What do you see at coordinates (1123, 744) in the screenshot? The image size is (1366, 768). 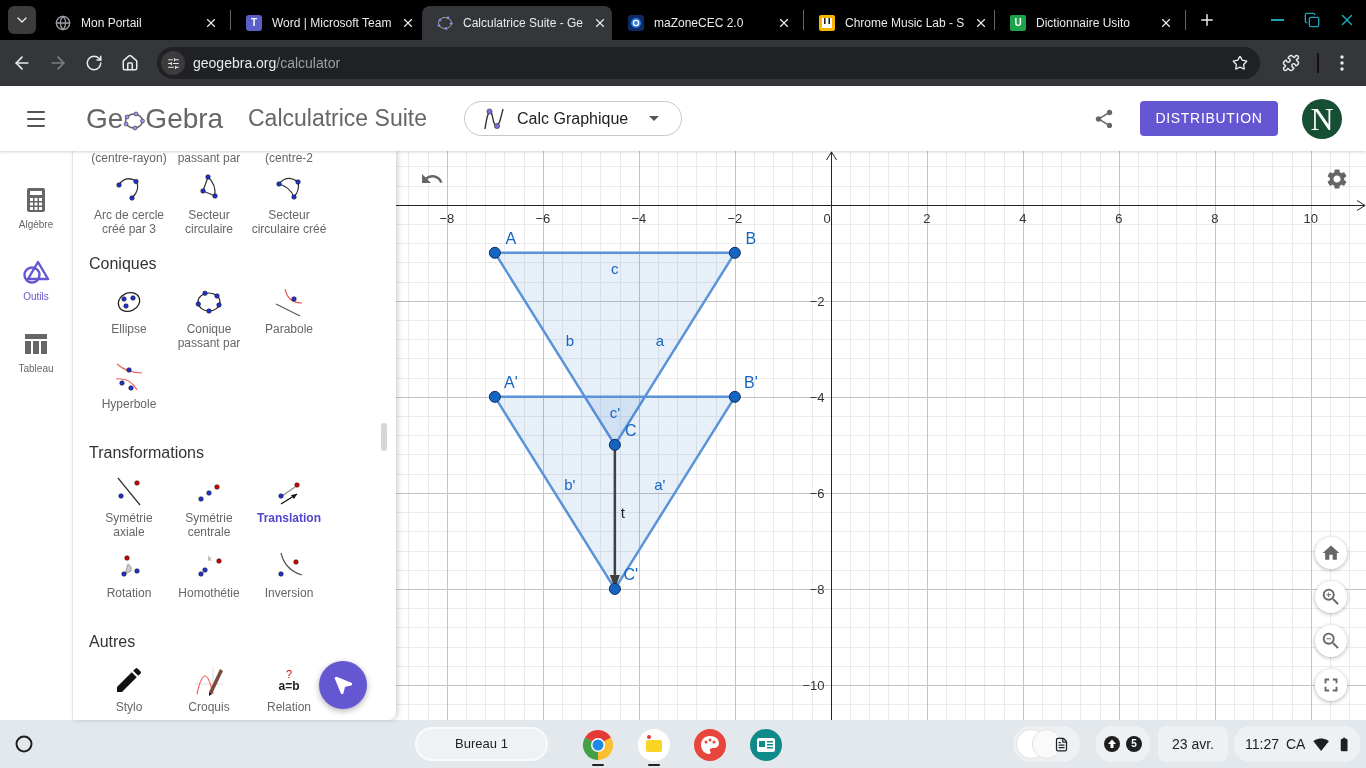 I see `upload-tray: 5` at bounding box center [1123, 744].